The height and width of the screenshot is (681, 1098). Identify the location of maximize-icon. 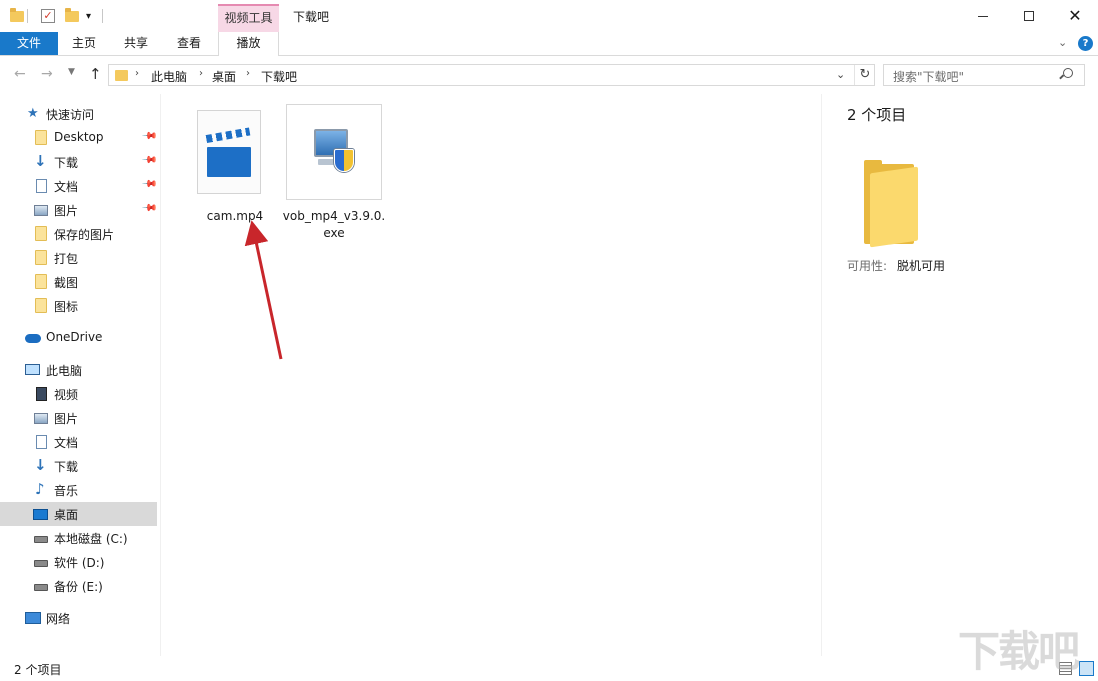
(1029, 16).